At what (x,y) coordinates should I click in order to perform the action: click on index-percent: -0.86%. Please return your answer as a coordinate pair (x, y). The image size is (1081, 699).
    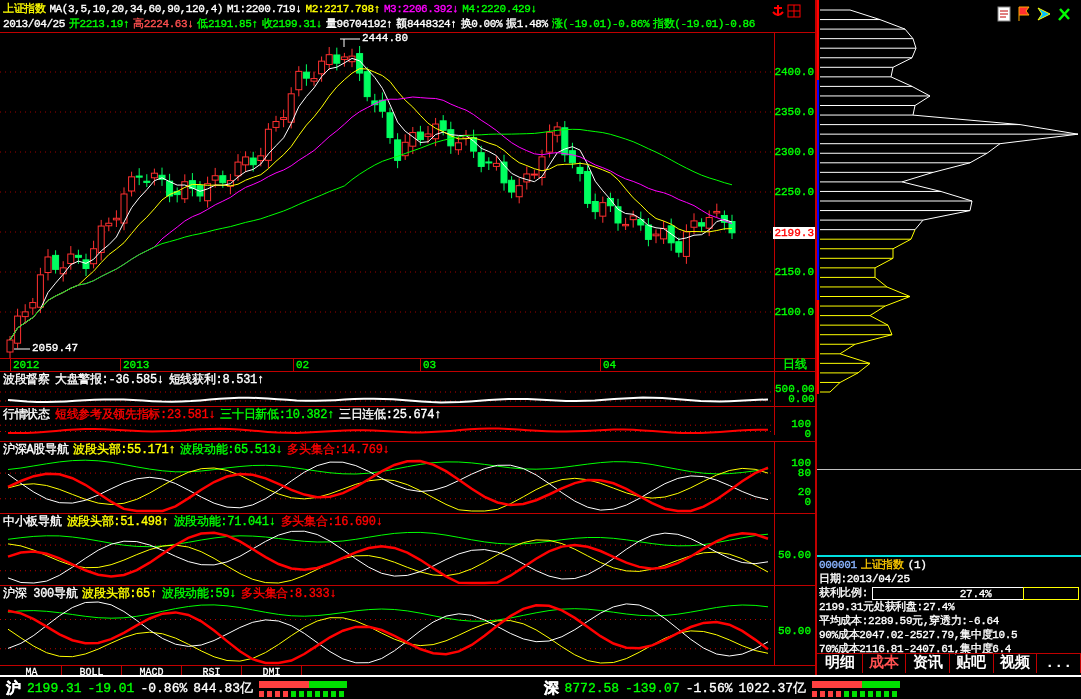
    Looking at the image, I should click on (164, 688).